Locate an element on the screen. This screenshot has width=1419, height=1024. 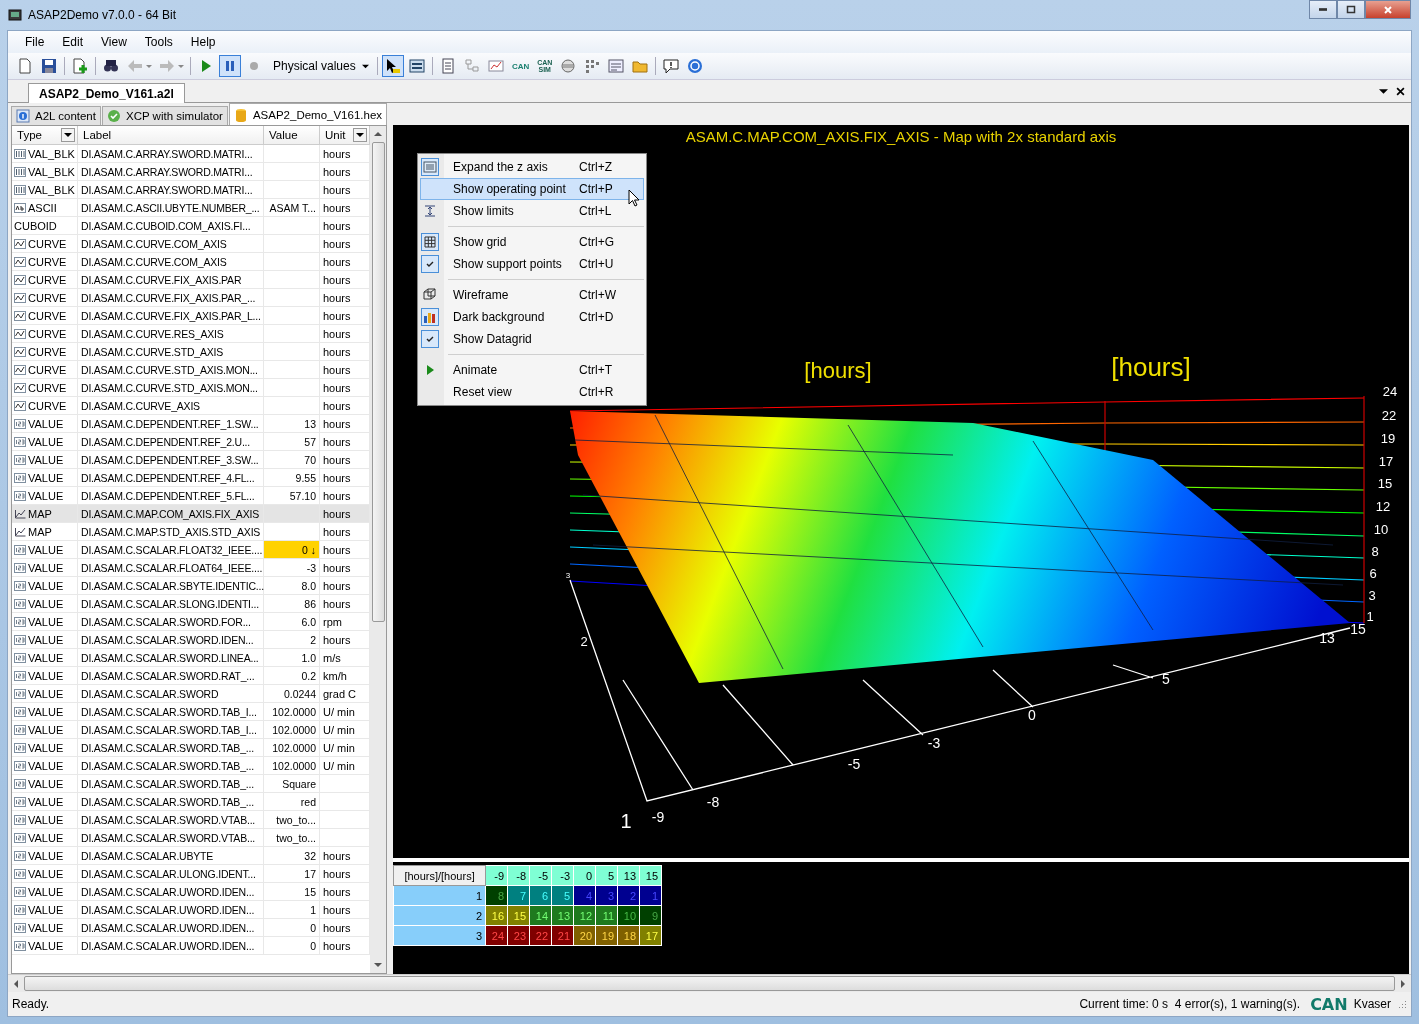
menu-item: Show Datagrid is located at coordinates (532, 339).